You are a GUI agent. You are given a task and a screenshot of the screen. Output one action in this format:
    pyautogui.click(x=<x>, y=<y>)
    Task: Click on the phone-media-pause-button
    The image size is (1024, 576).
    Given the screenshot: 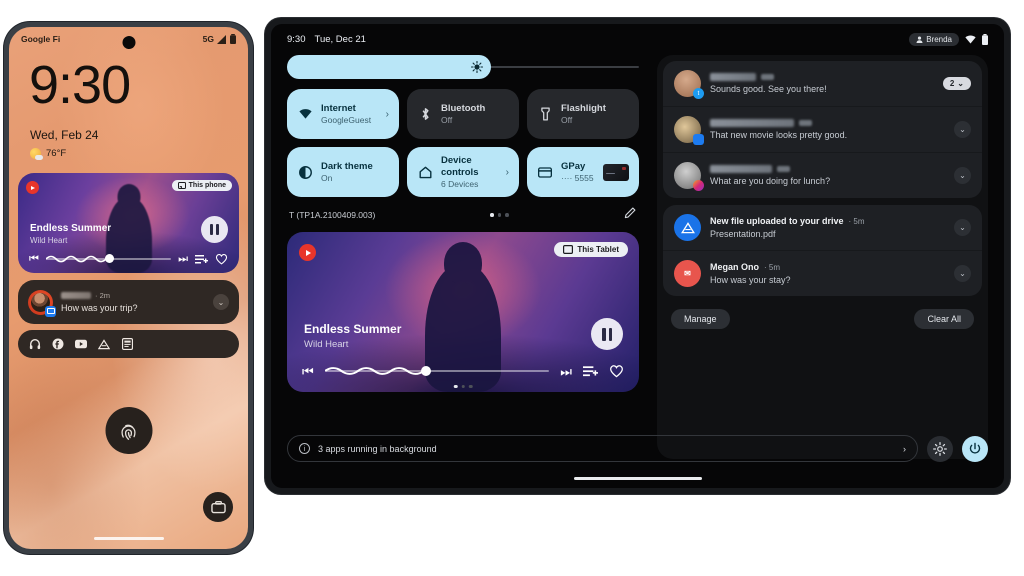 What is the action you would take?
    pyautogui.click(x=214, y=229)
    